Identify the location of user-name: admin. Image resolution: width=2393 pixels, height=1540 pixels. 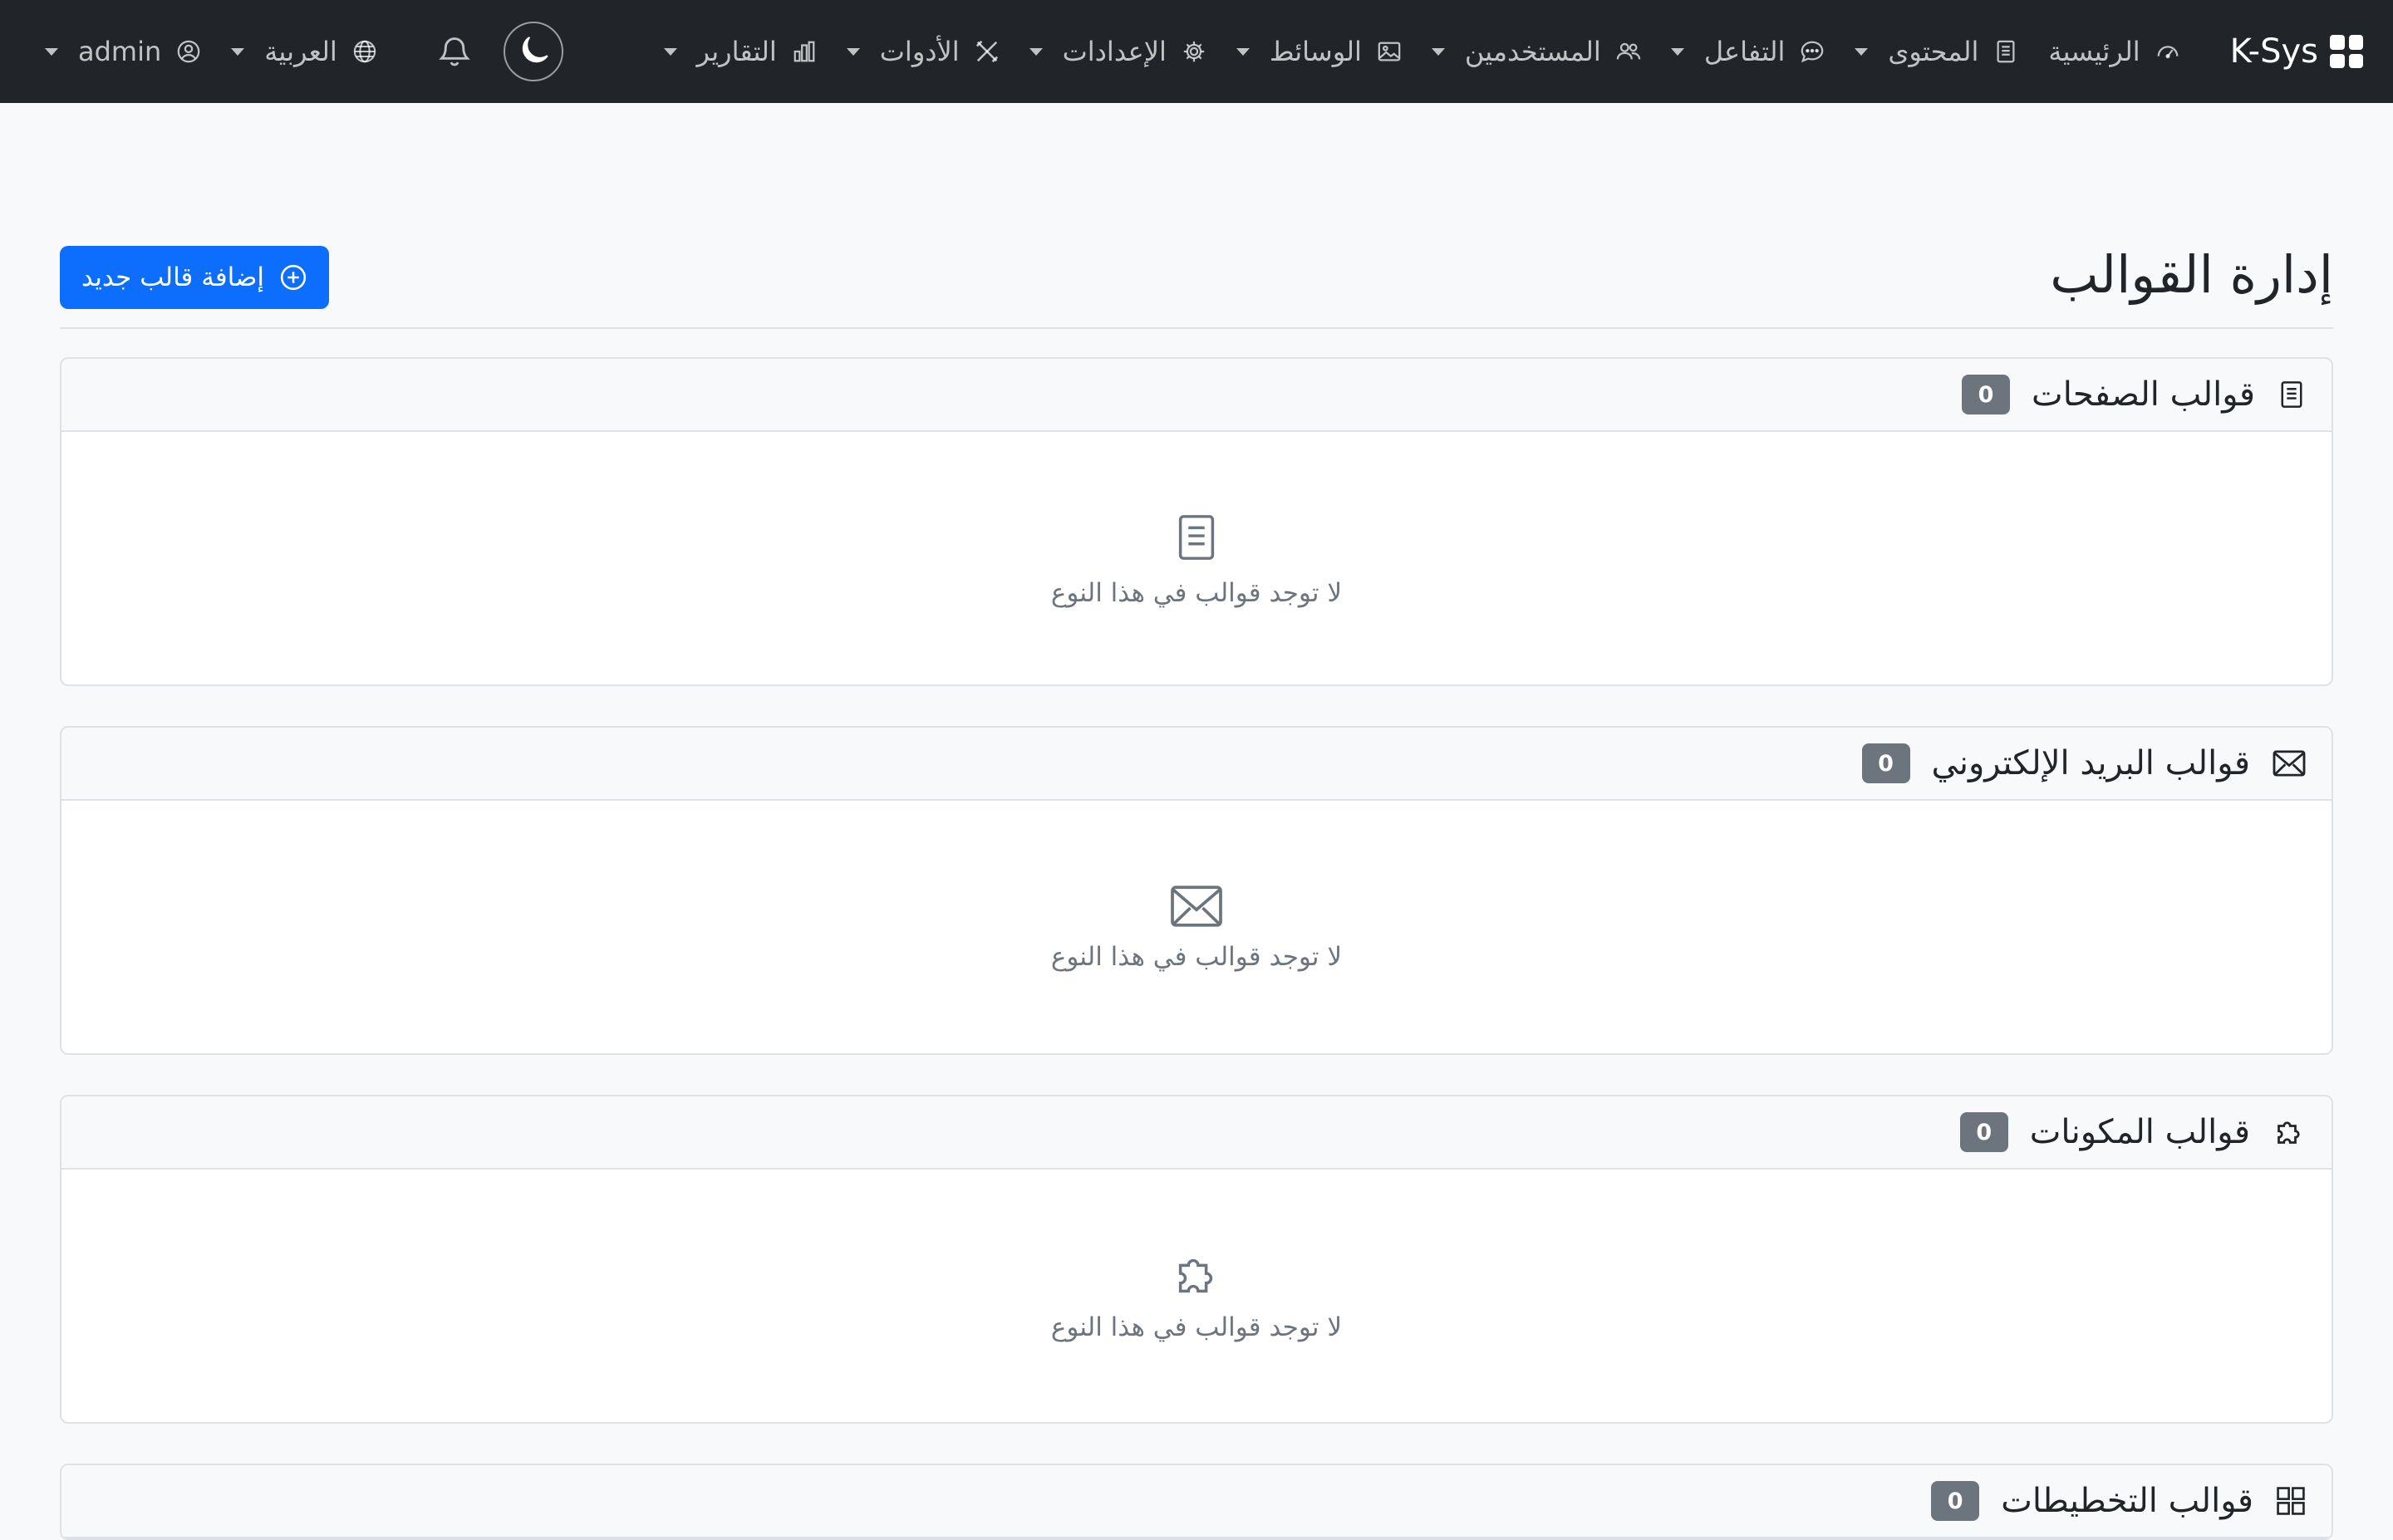
(120, 51).